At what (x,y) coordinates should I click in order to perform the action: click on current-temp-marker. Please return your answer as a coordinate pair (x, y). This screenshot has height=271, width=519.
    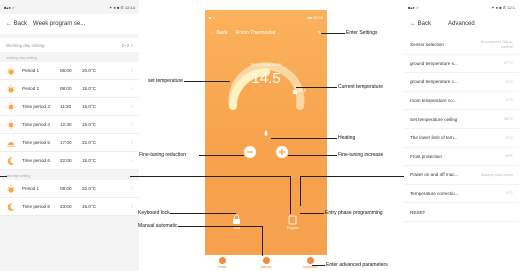
    Looking at the image, I should click on (295, 92).